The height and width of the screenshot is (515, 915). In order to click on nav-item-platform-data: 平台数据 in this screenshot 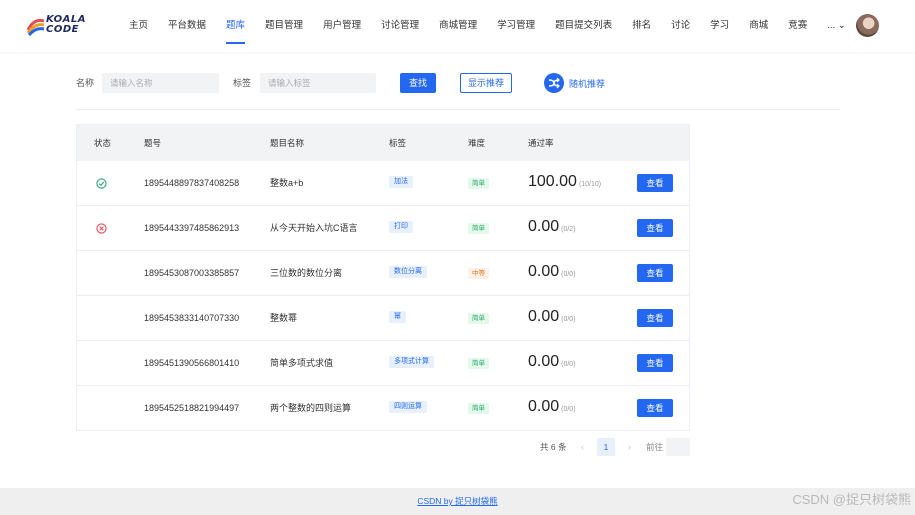, I will do `click(187, 26)`.